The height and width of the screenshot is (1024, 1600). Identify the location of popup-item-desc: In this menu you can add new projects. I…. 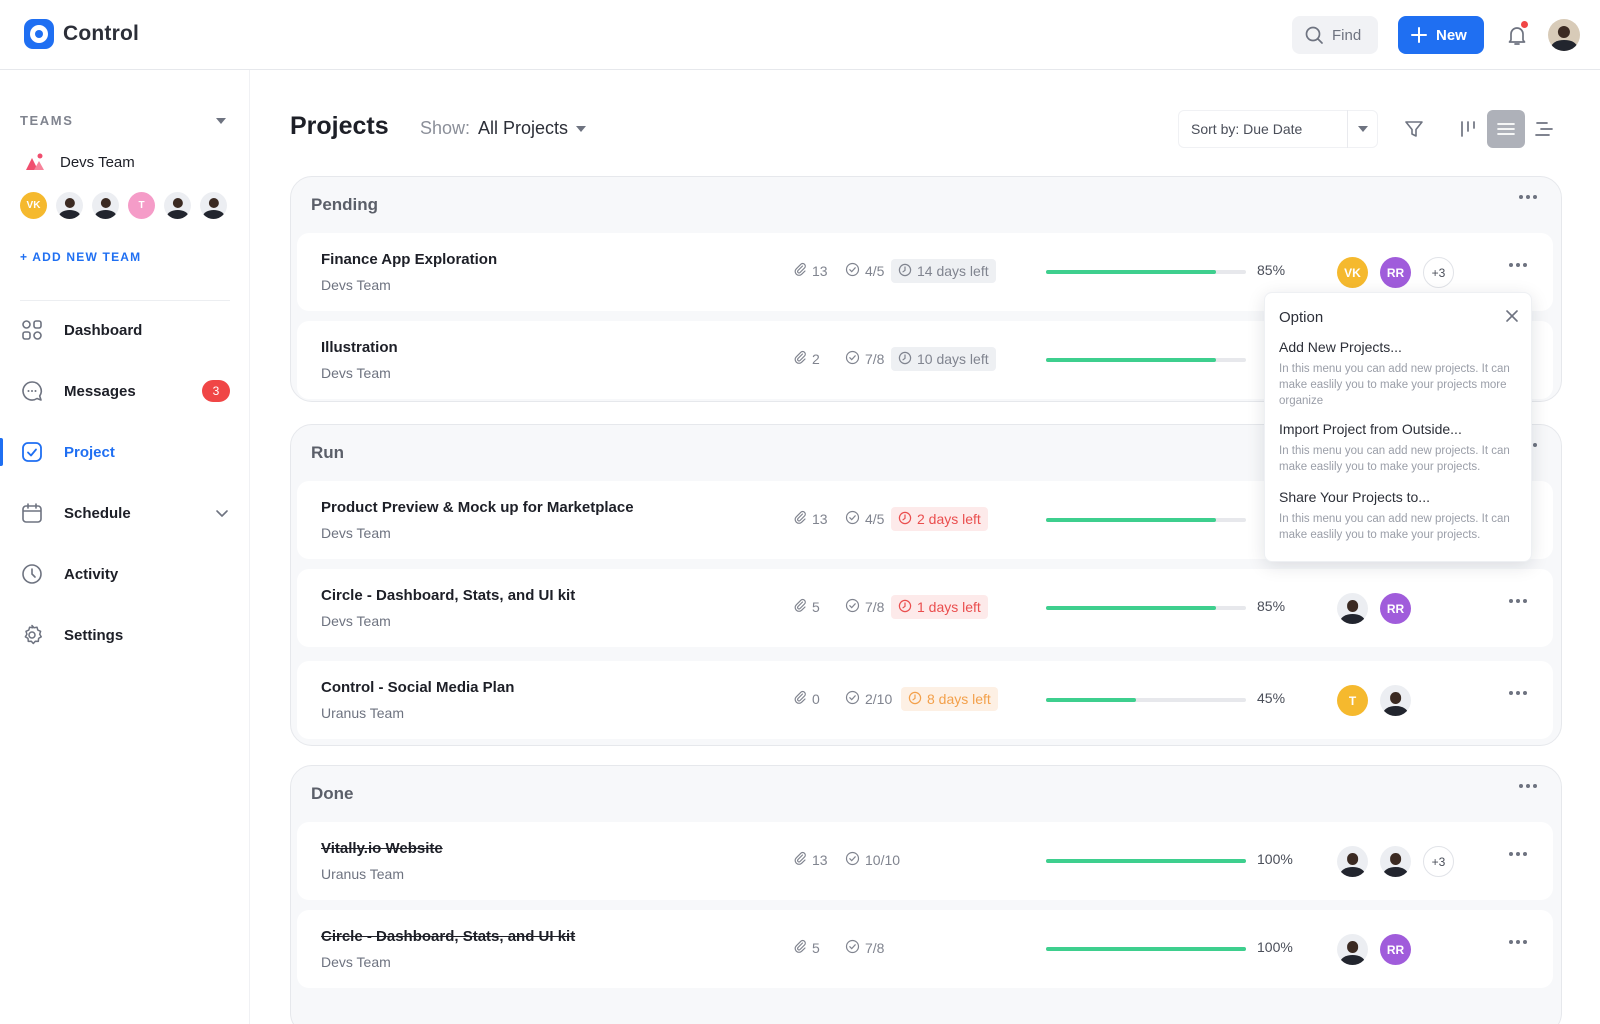
(1394, 459).